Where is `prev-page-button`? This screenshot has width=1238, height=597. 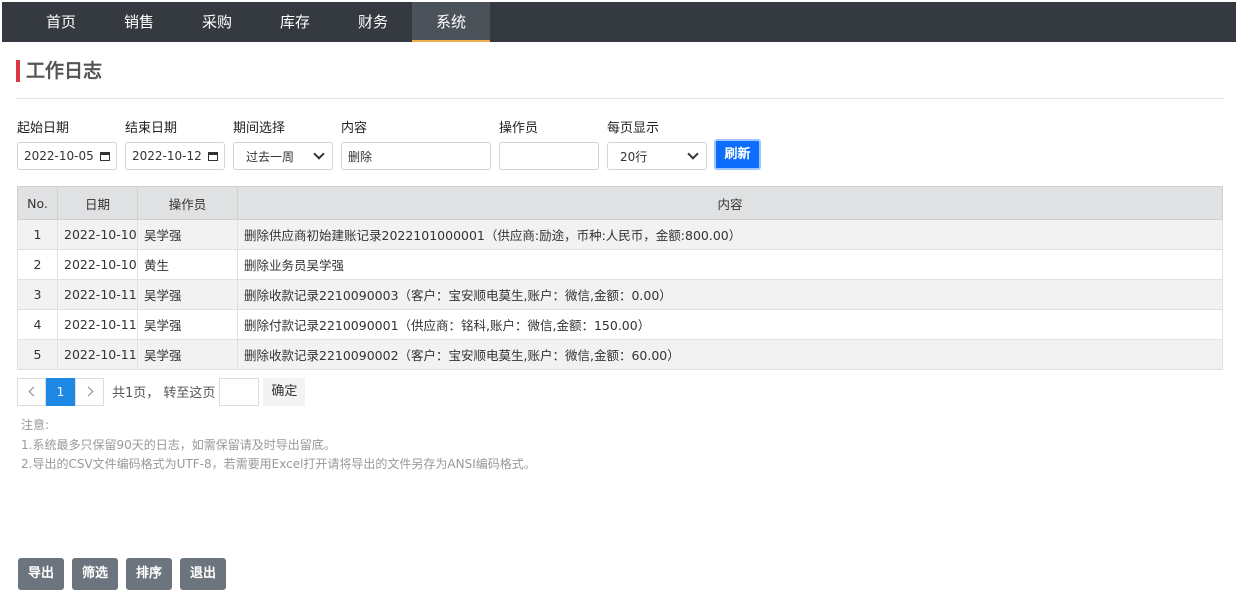
prev-page-button is located at coordinates (31, 391).